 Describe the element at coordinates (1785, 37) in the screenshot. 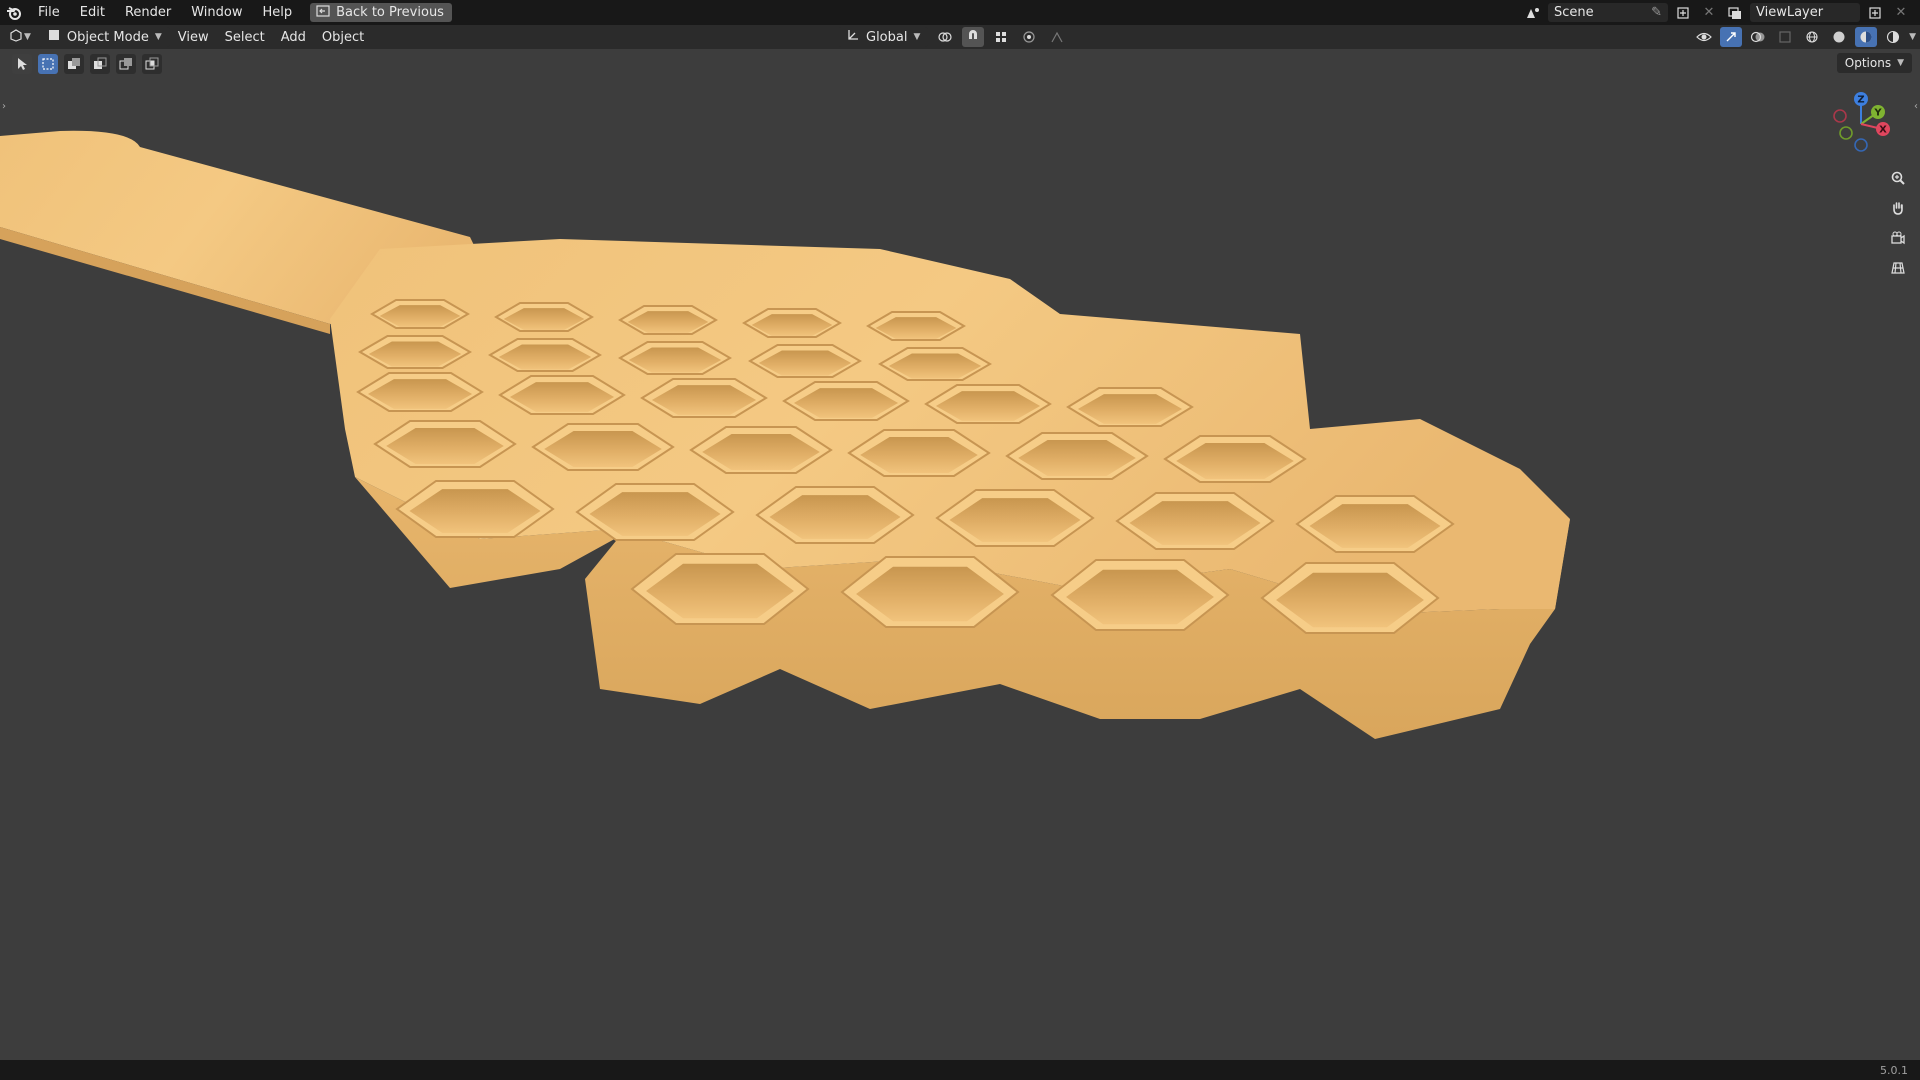

I see `xray-toggle-icon` at that location.